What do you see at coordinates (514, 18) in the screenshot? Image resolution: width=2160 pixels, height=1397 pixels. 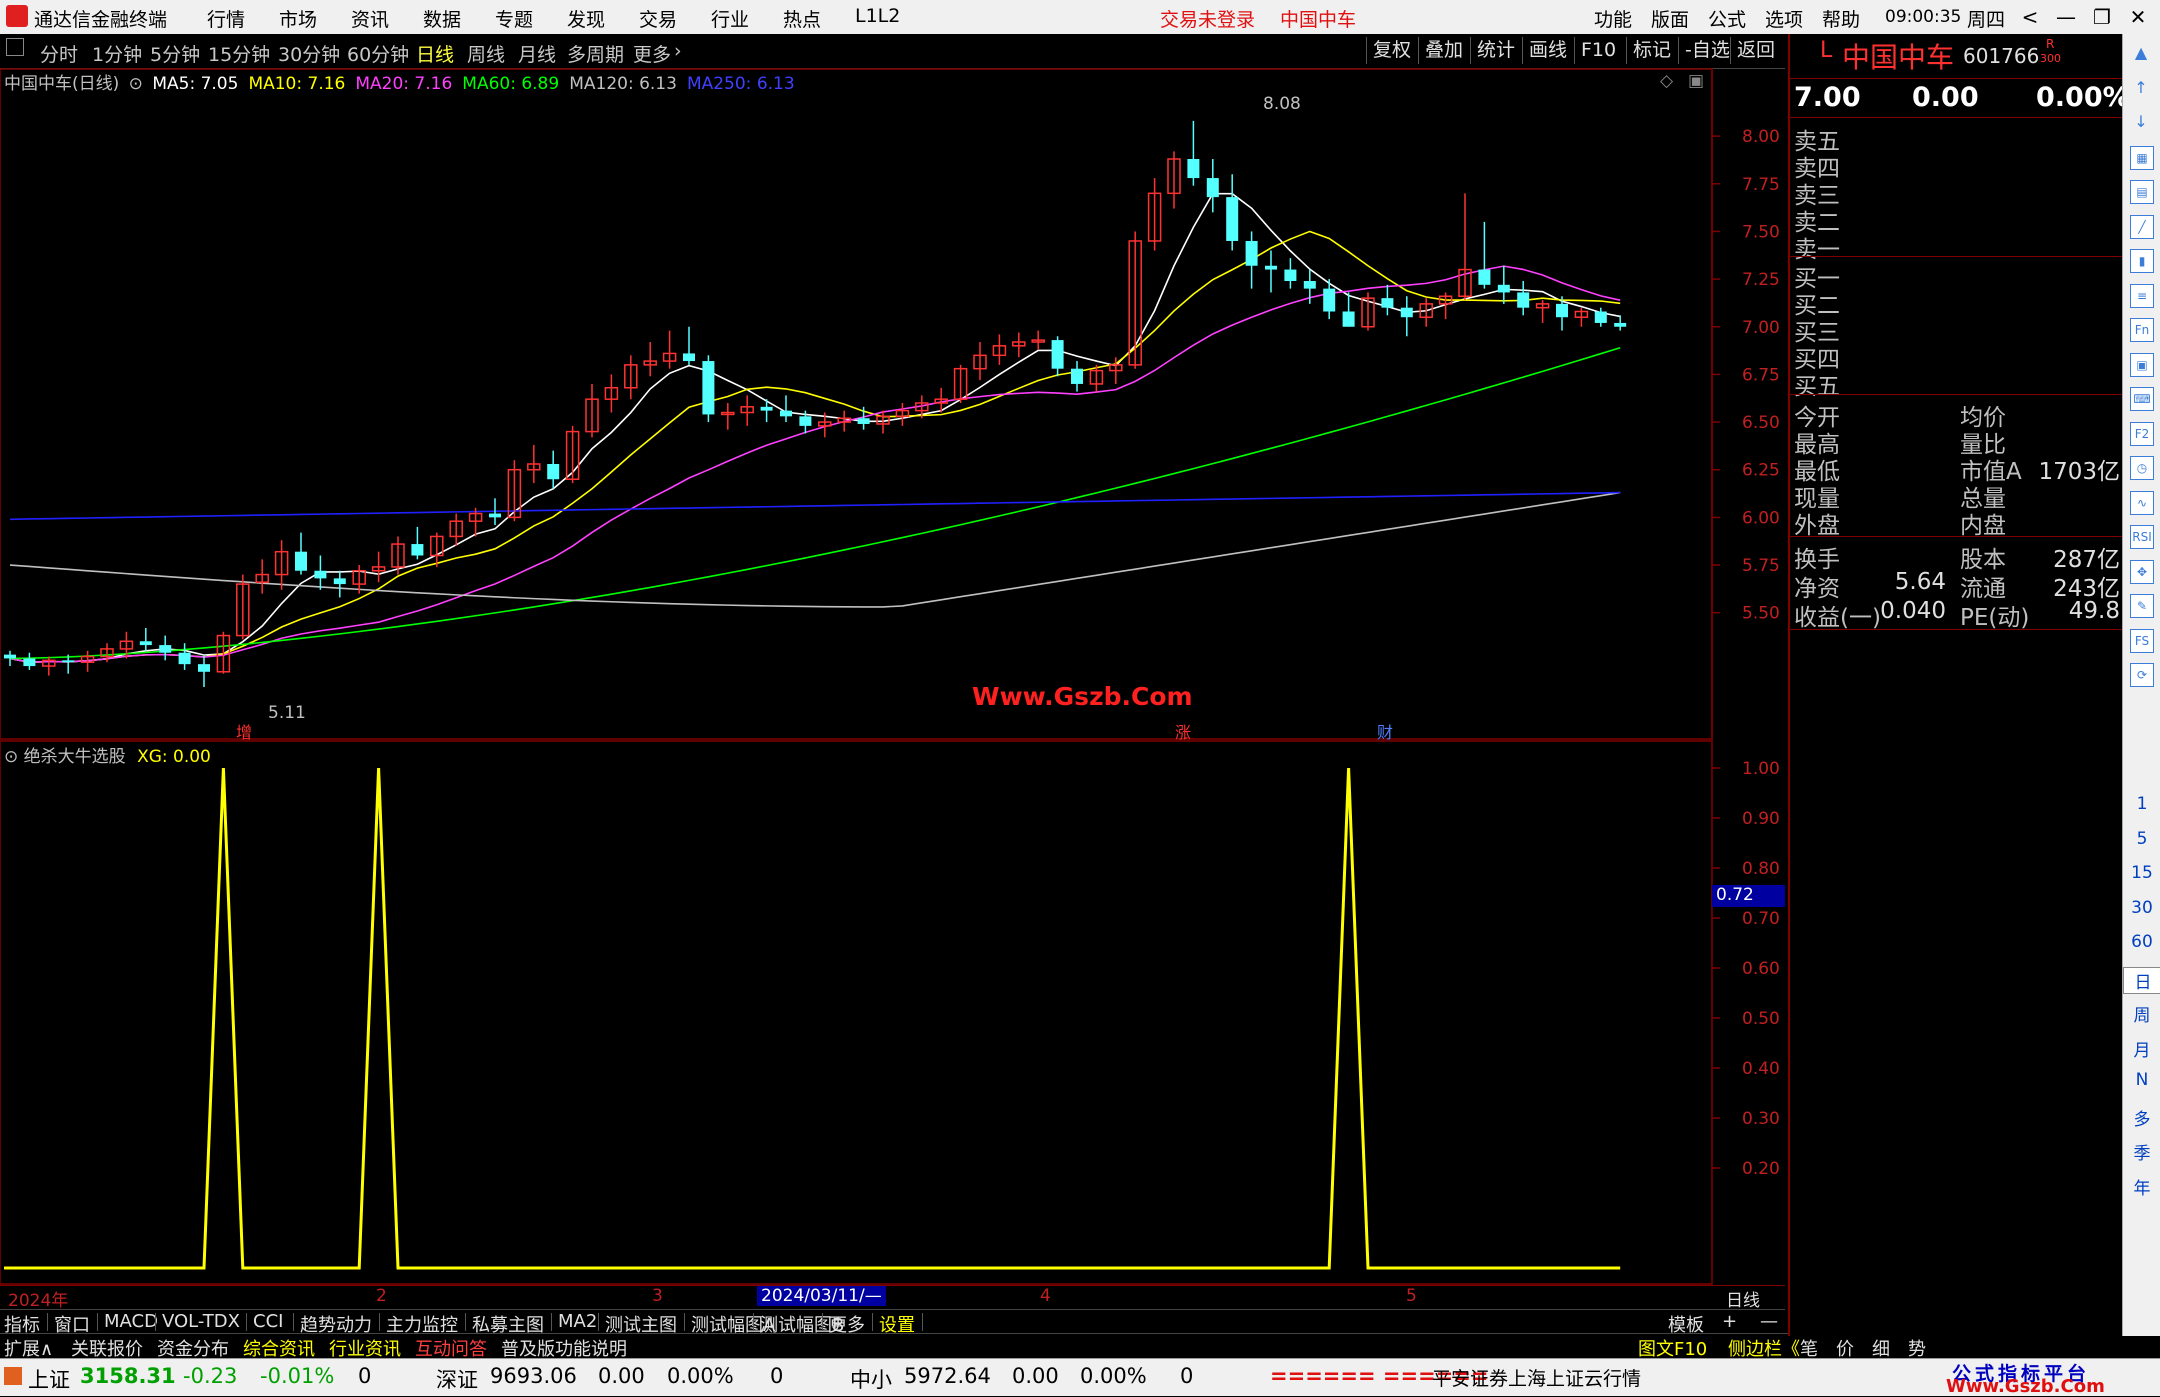 I see `menu-topics: 专题` at bounding box center [514, 18].